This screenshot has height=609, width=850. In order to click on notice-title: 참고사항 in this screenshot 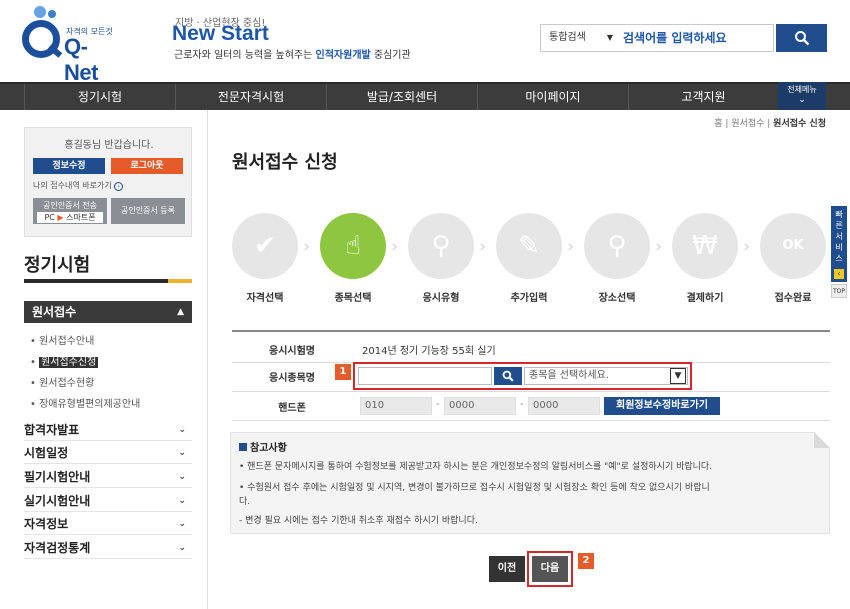, I will do `click(263, 446)`.